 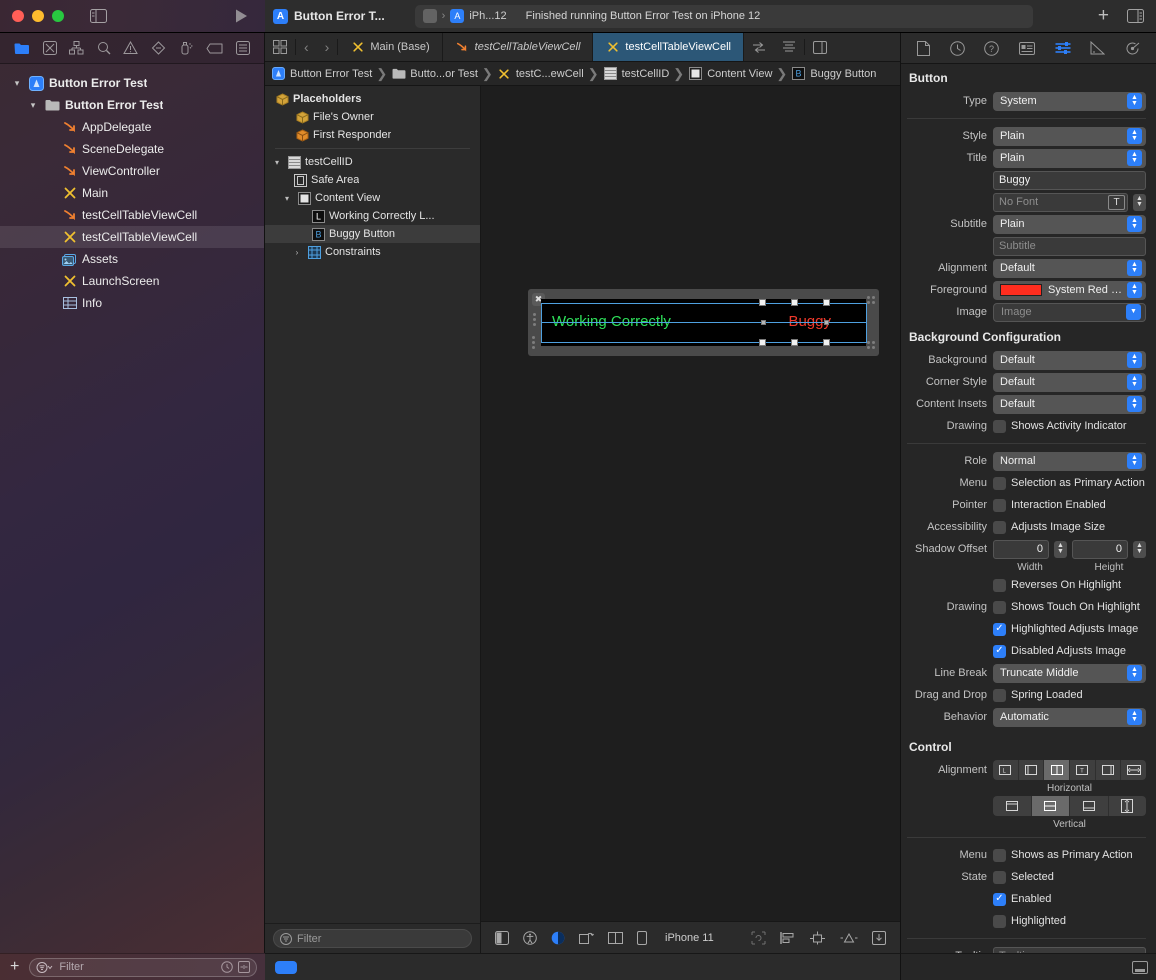 I want to click on outline-item-first-responder: First Responder, so click(x=372, y=135).